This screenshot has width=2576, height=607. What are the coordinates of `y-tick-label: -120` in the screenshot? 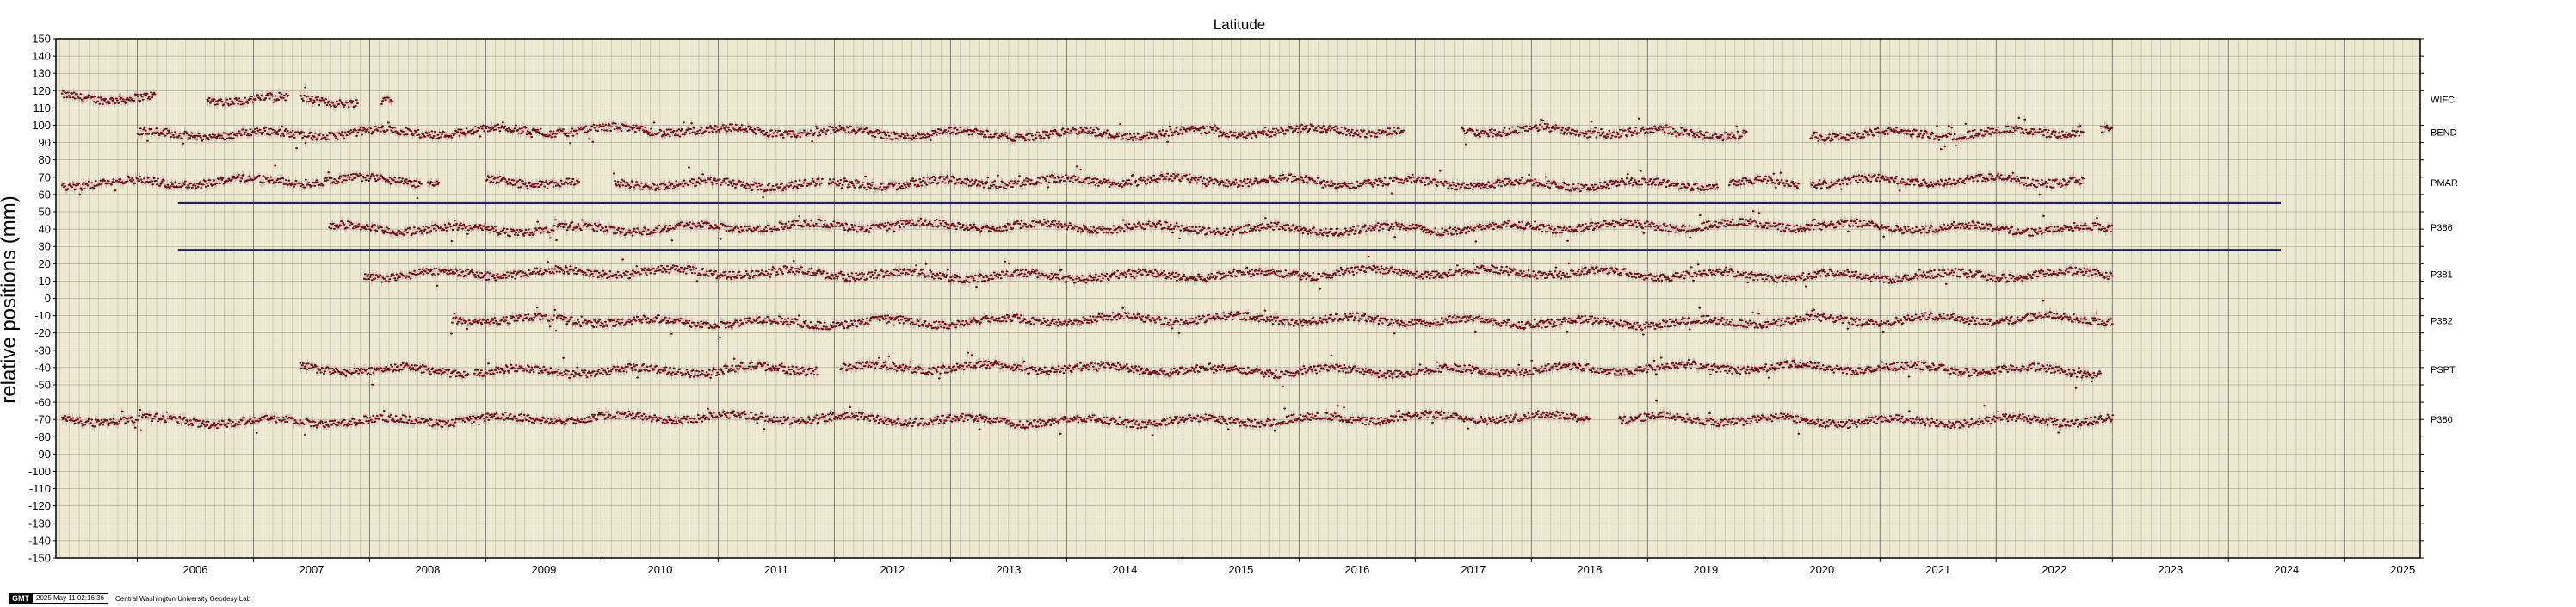 It's located at (39, 505).